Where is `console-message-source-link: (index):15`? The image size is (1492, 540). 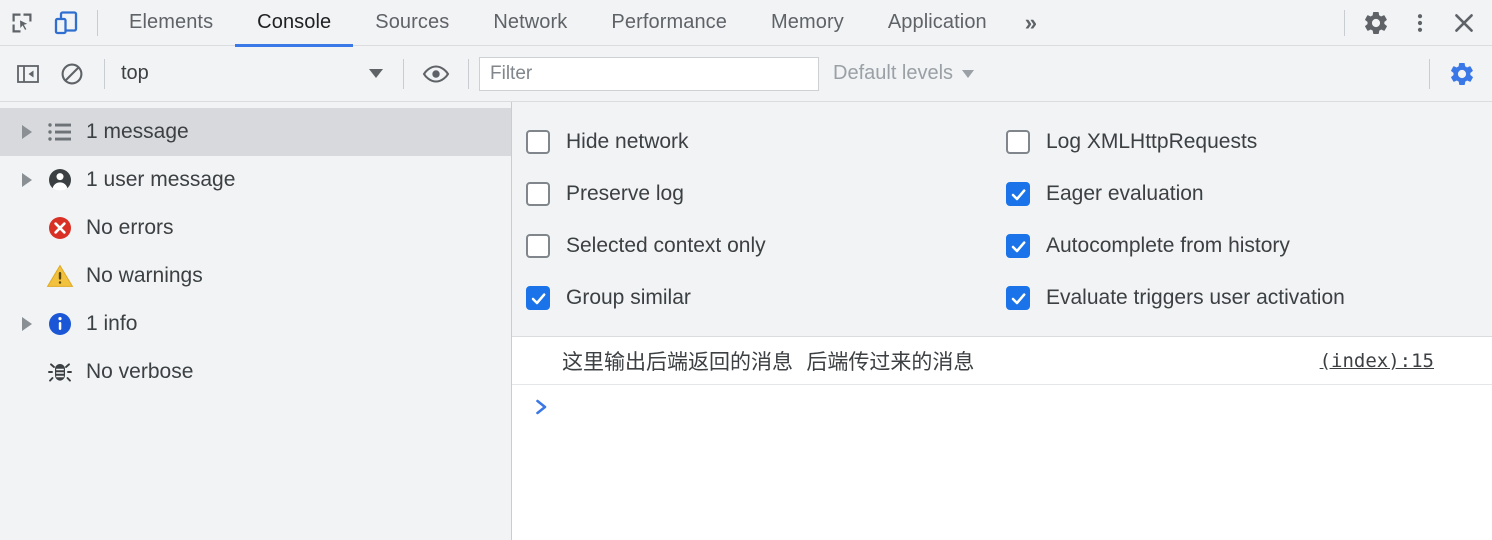 console-message-source-link: (index):15 is located at coordinates (1377, 361).